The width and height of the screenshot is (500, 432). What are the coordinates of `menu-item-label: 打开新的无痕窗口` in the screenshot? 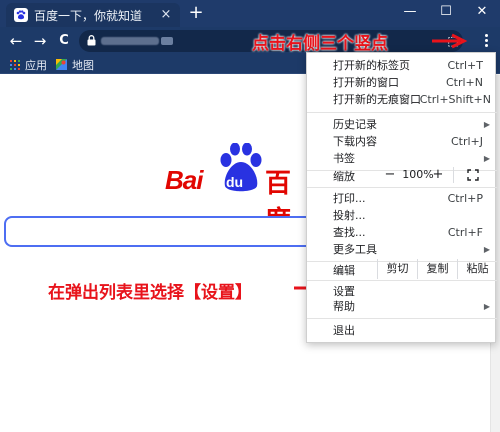 It's located at (377, 99).